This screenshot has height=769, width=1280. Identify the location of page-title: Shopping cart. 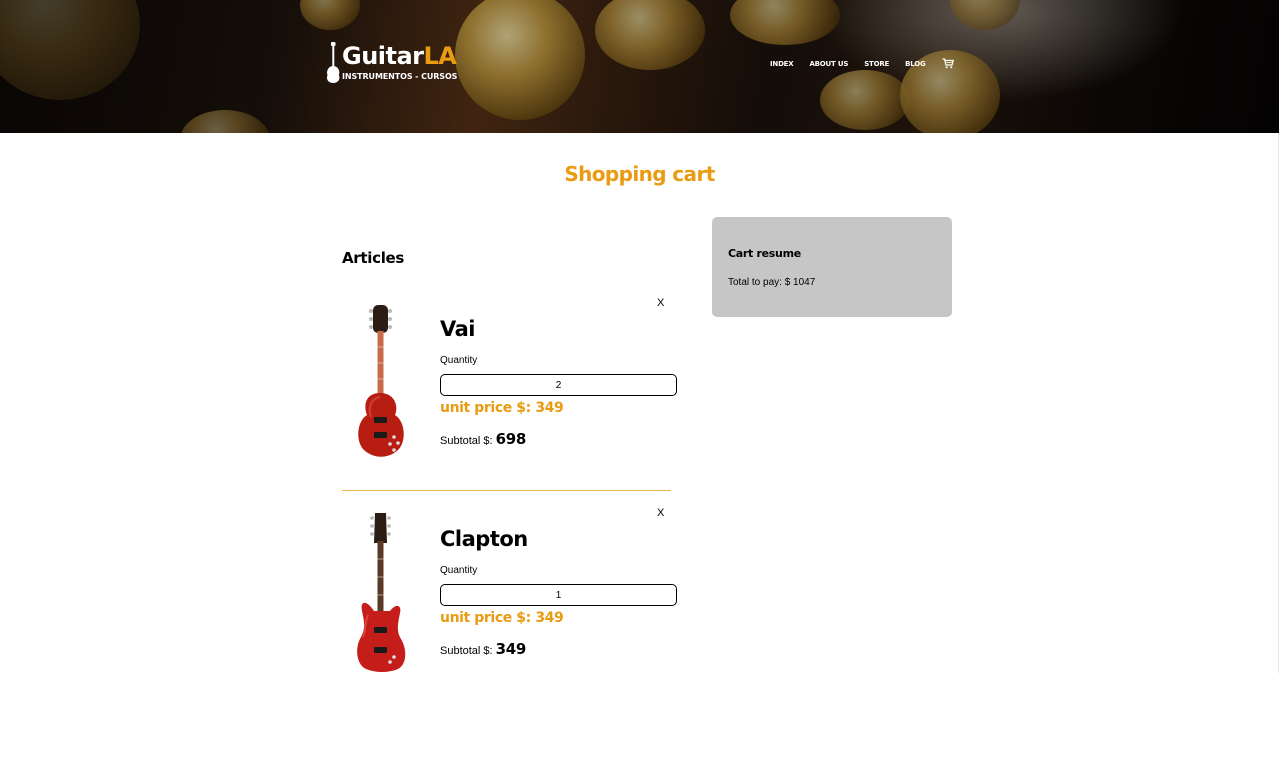
(639, 174).